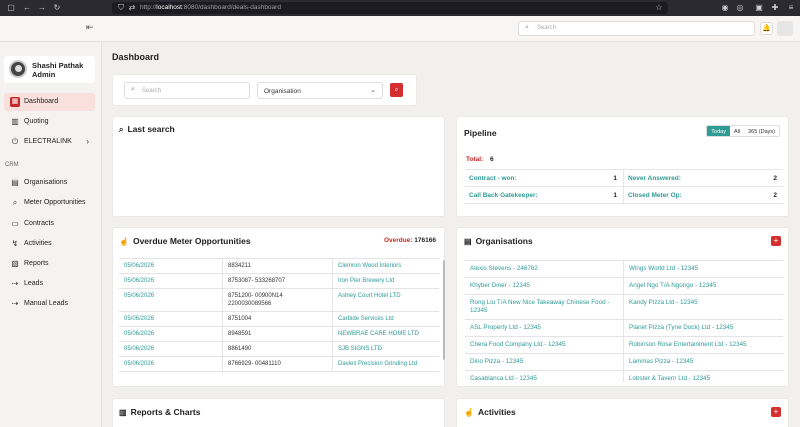 This screenshot has width=800, height=427. Describe the element at coordinates (490, 412) in the screenshot. I see `activities-title: ☝ Activities` at that location.